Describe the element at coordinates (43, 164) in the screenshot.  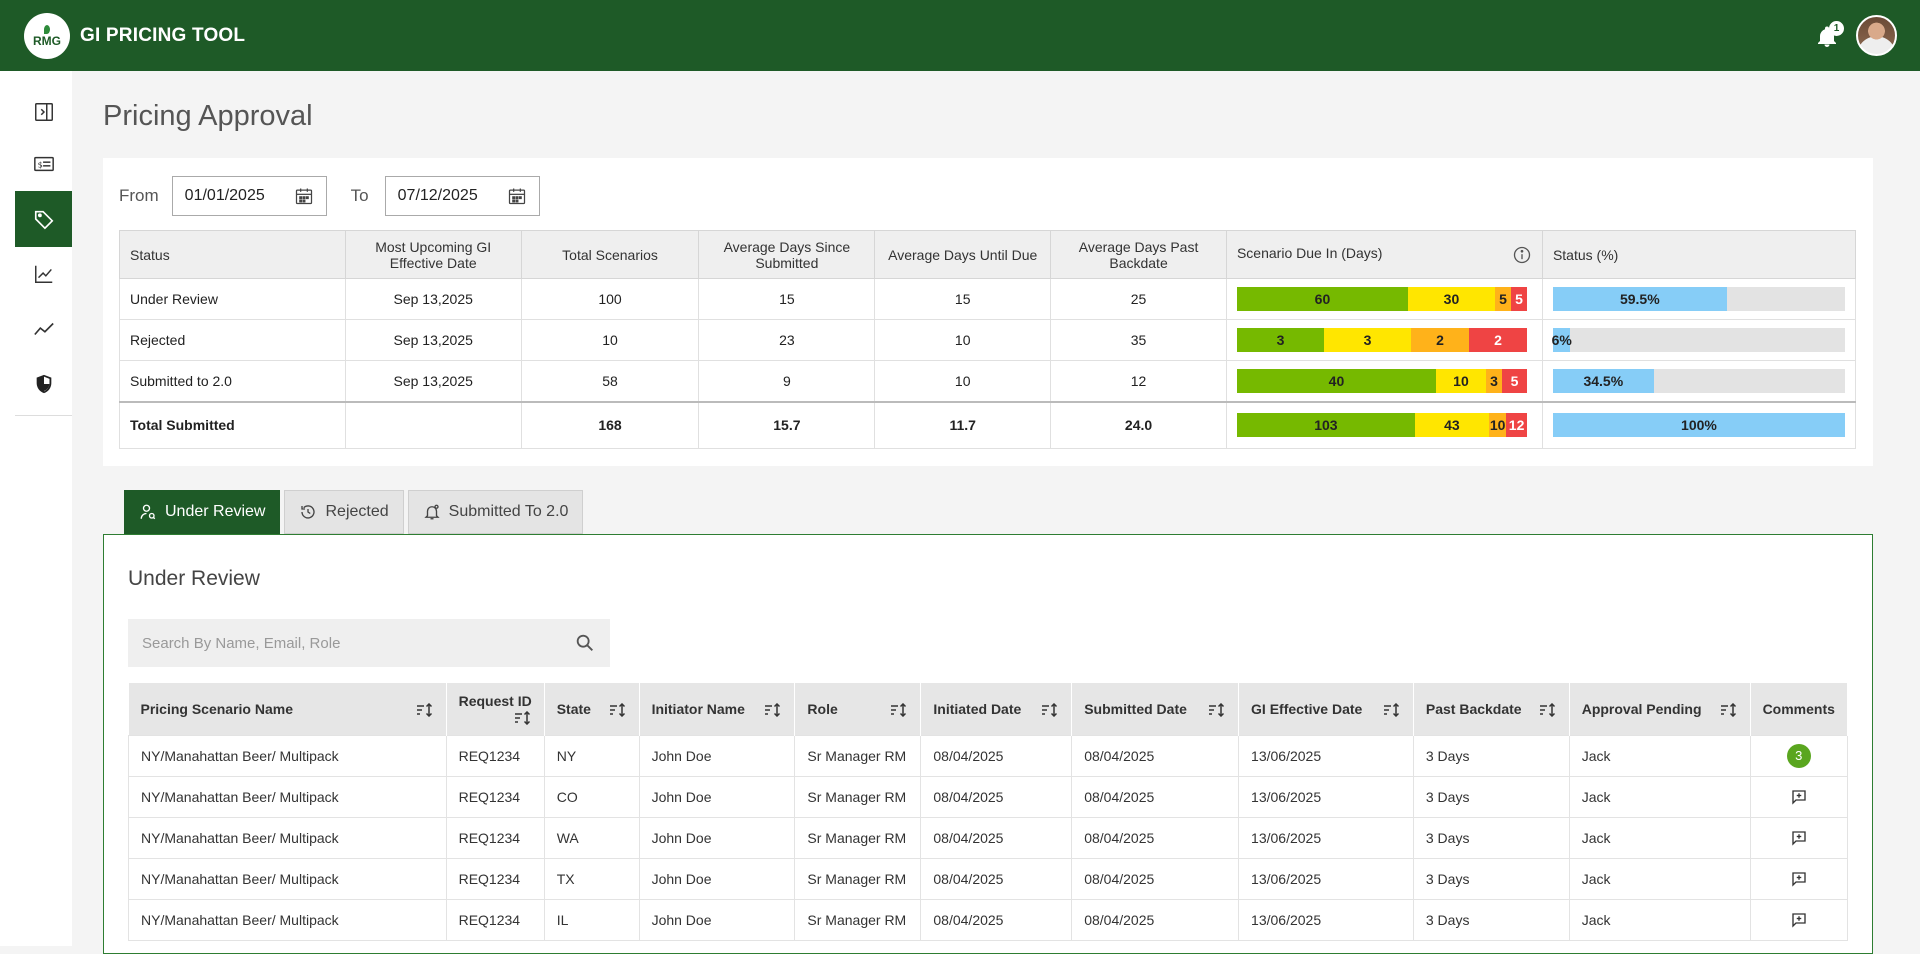
I see `pricing-card-icon: $` at that location.